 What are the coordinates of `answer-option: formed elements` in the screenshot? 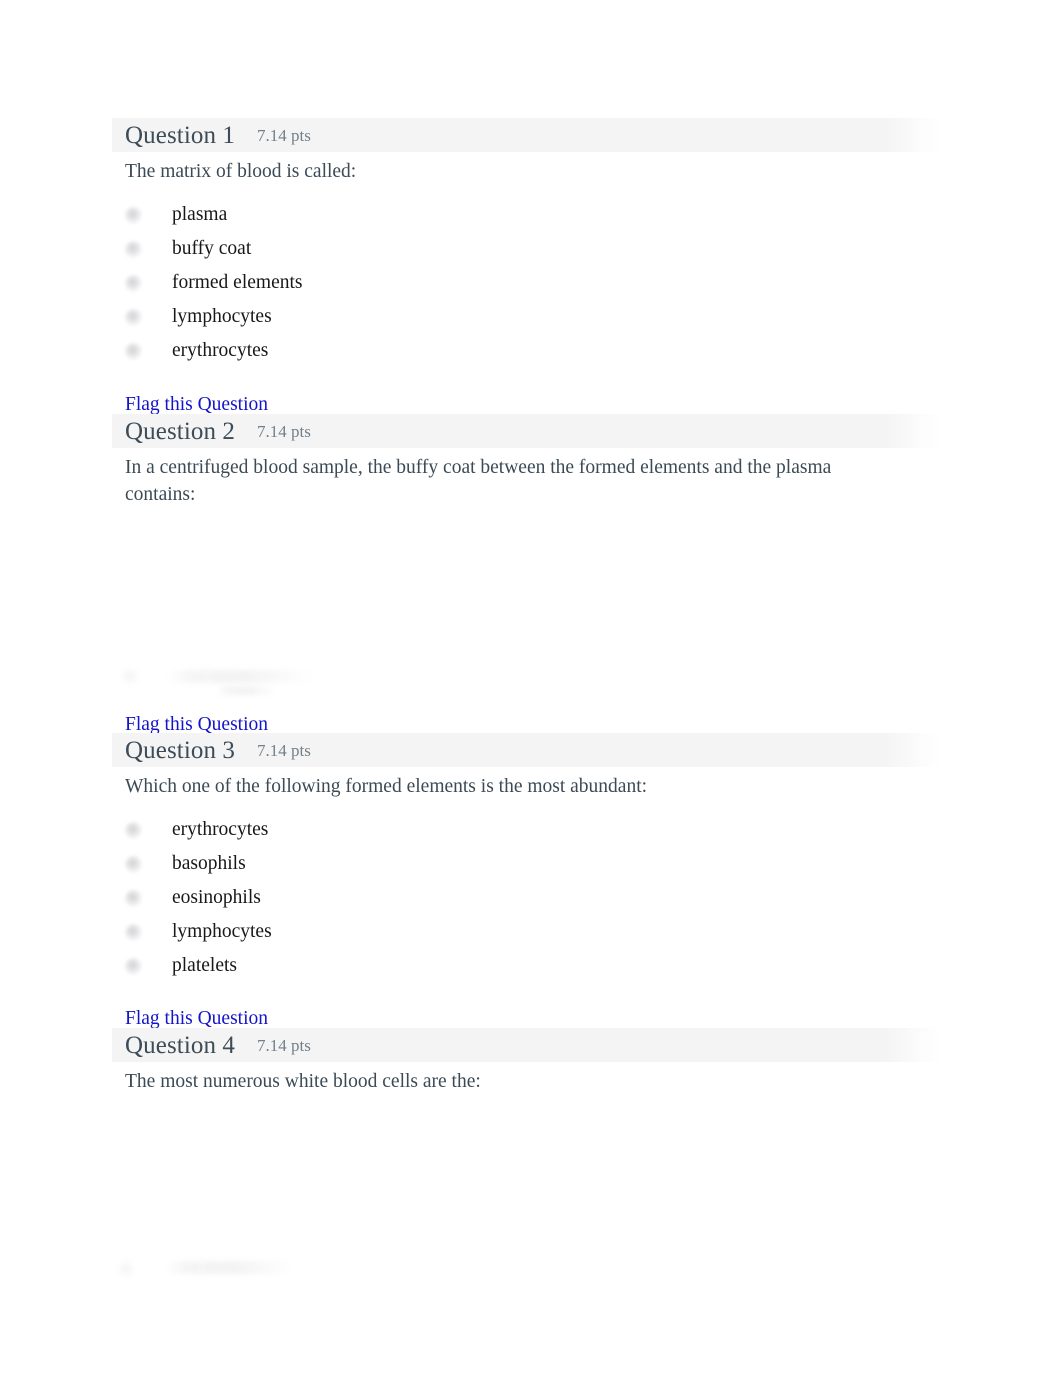 It's located at (533, 283).